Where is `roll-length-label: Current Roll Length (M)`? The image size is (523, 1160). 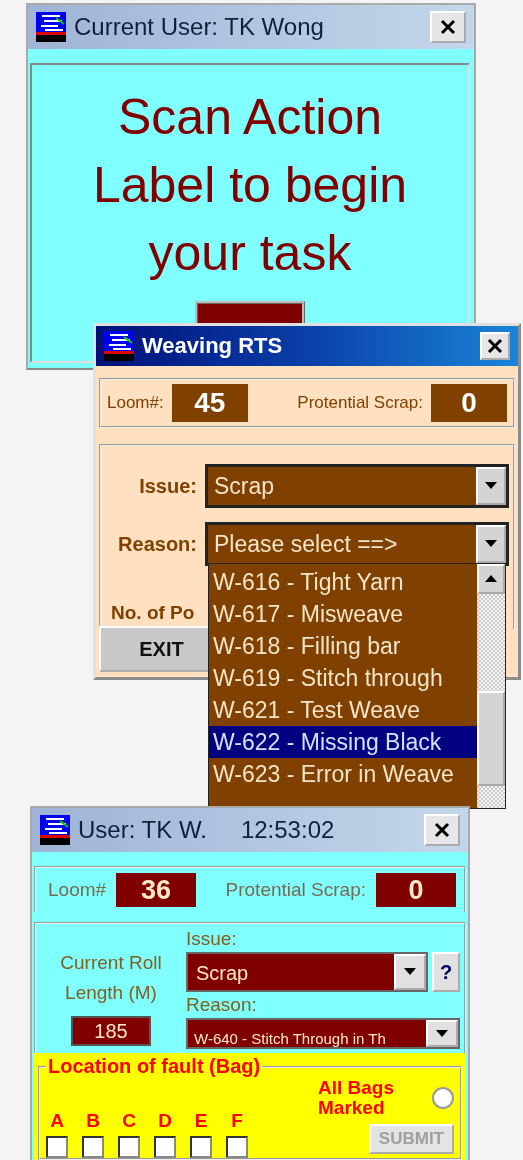 roll-length-label: Current Roll Length (M) is located at coordinates (111, 978).